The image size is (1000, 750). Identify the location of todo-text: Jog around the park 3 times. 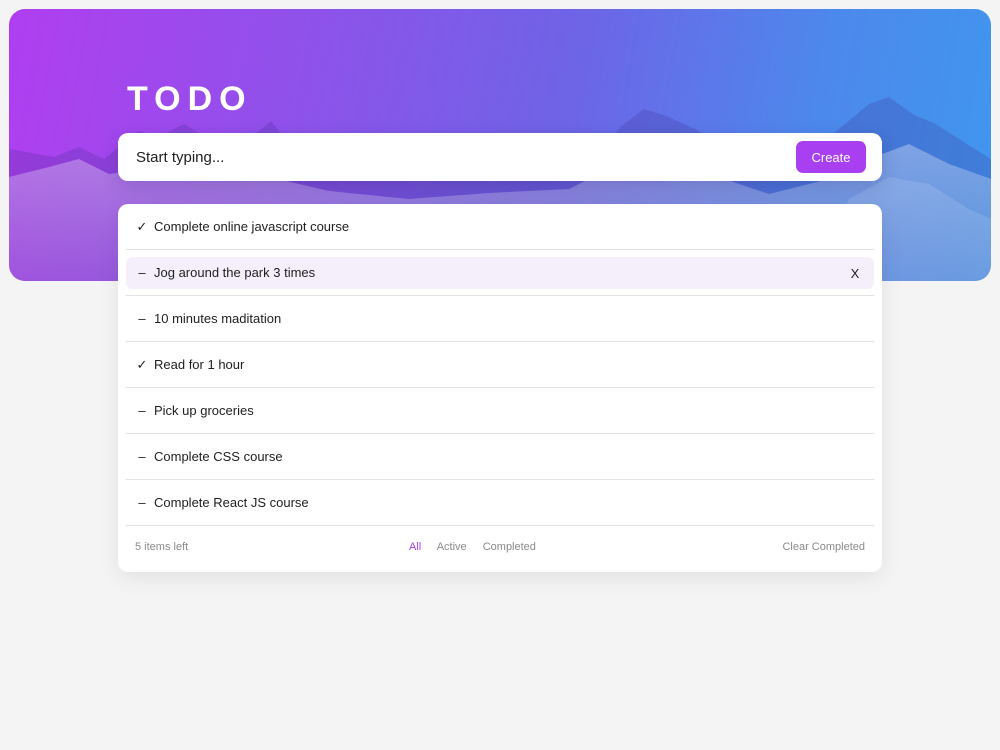
(235, 272).